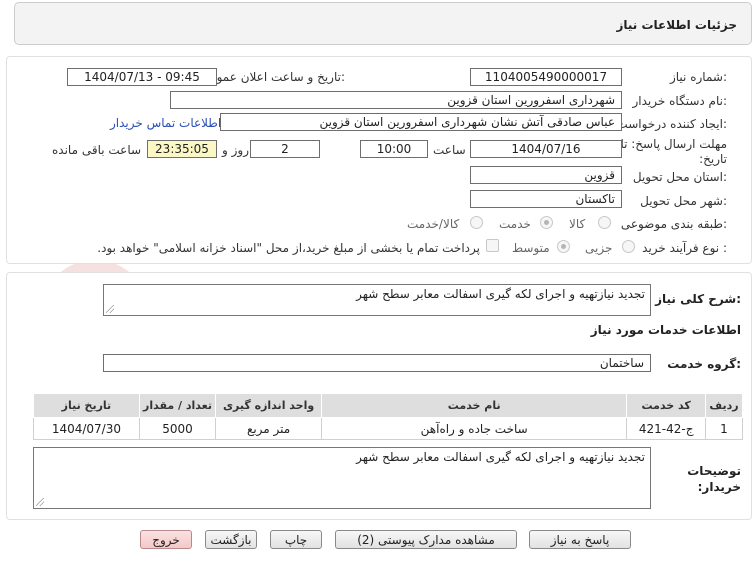 Image resolution: width=755 pixels, height=566 pixels. What do you see at coordinates (671, 124) in the screenshot?
I see `creator-label: ایجاد کننده درخواست:` at bounding box center [671, 124].